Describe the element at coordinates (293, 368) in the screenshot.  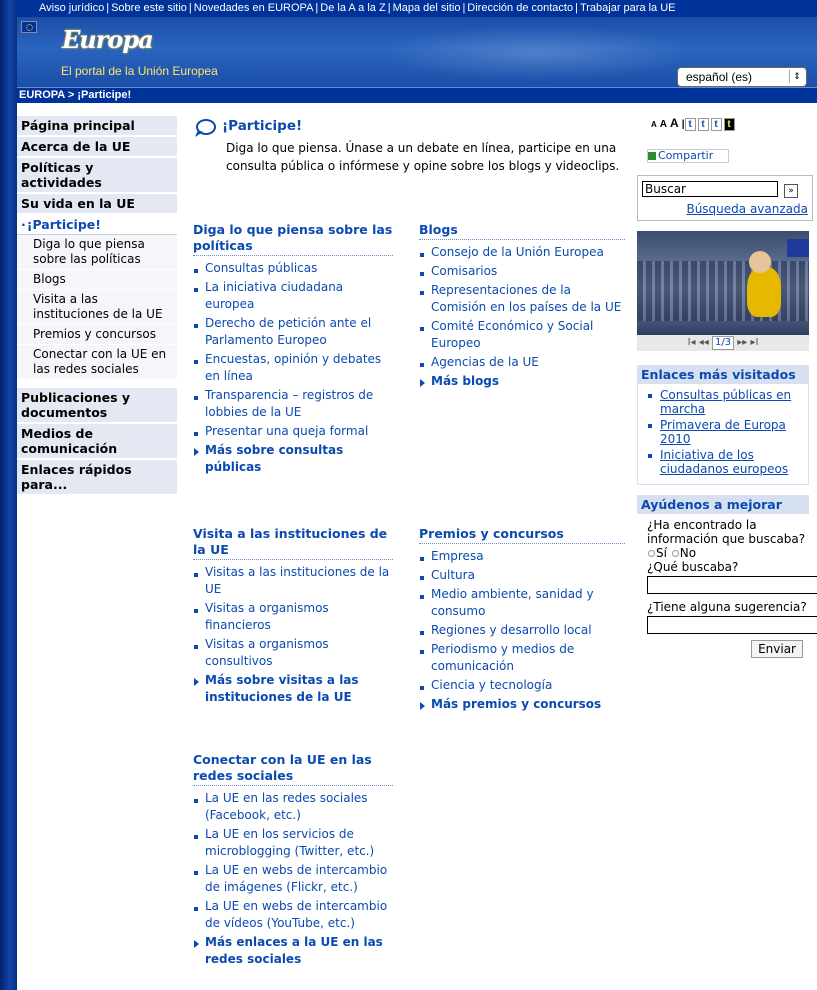
I see `list-link: Encuestas, opinión y debates en línea` at that location.